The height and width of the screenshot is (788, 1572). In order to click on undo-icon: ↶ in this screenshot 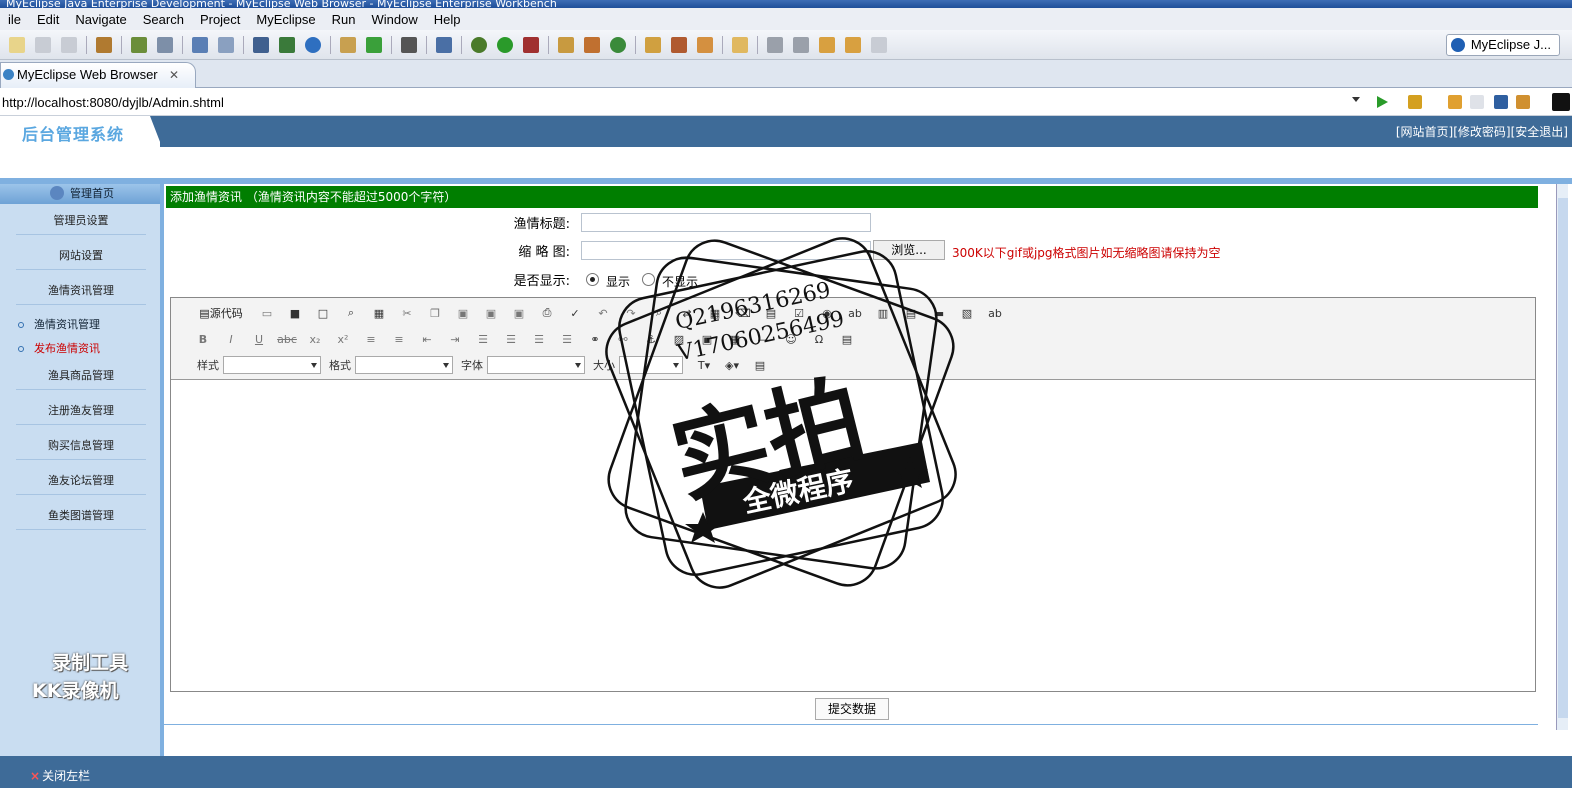, I will do `click(603, 313)`.